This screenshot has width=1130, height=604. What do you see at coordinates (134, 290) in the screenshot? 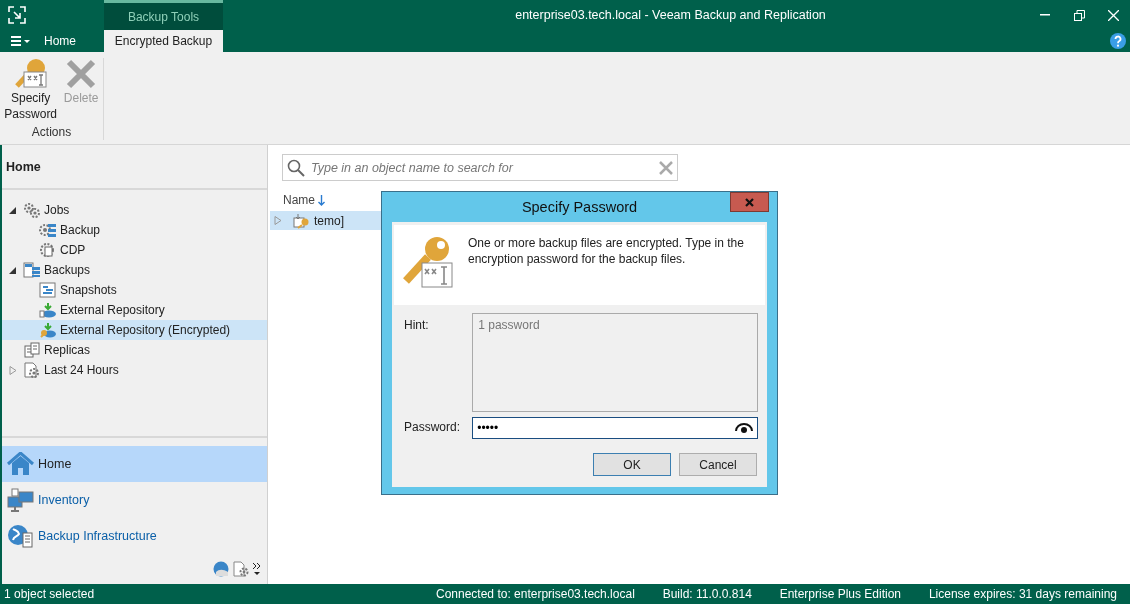
I see `tree-item: Snapshots` at bounding box center [134, 290].